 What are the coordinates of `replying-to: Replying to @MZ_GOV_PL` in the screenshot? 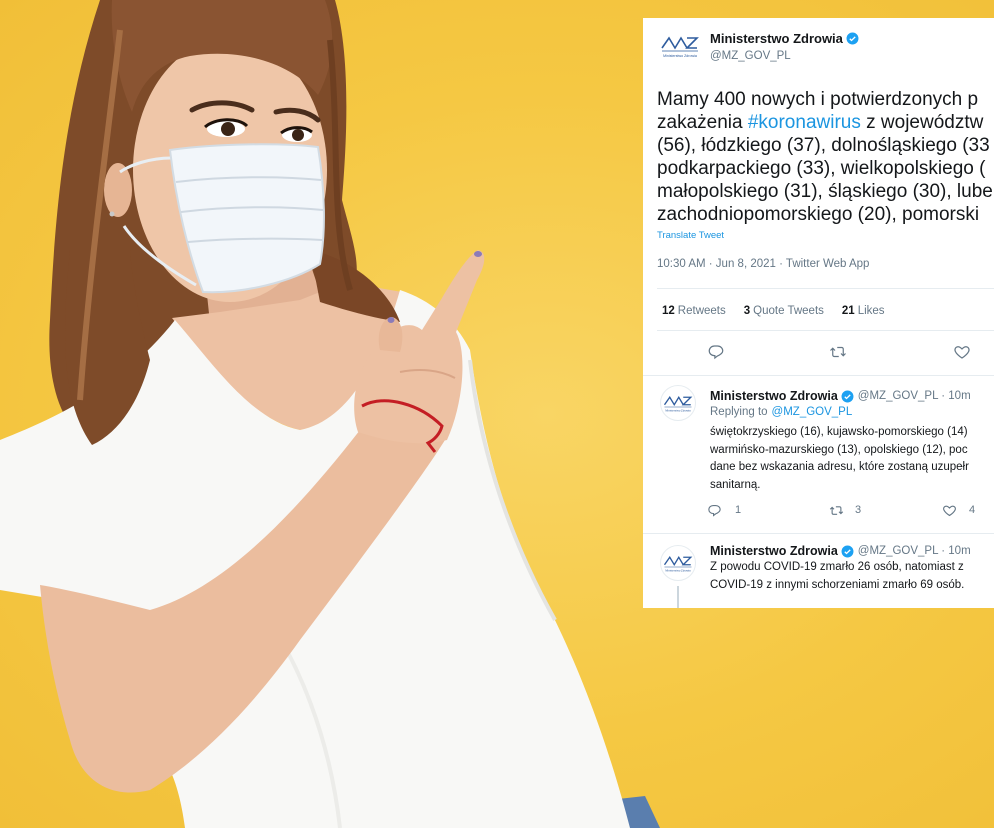 It's located at (781, 412).